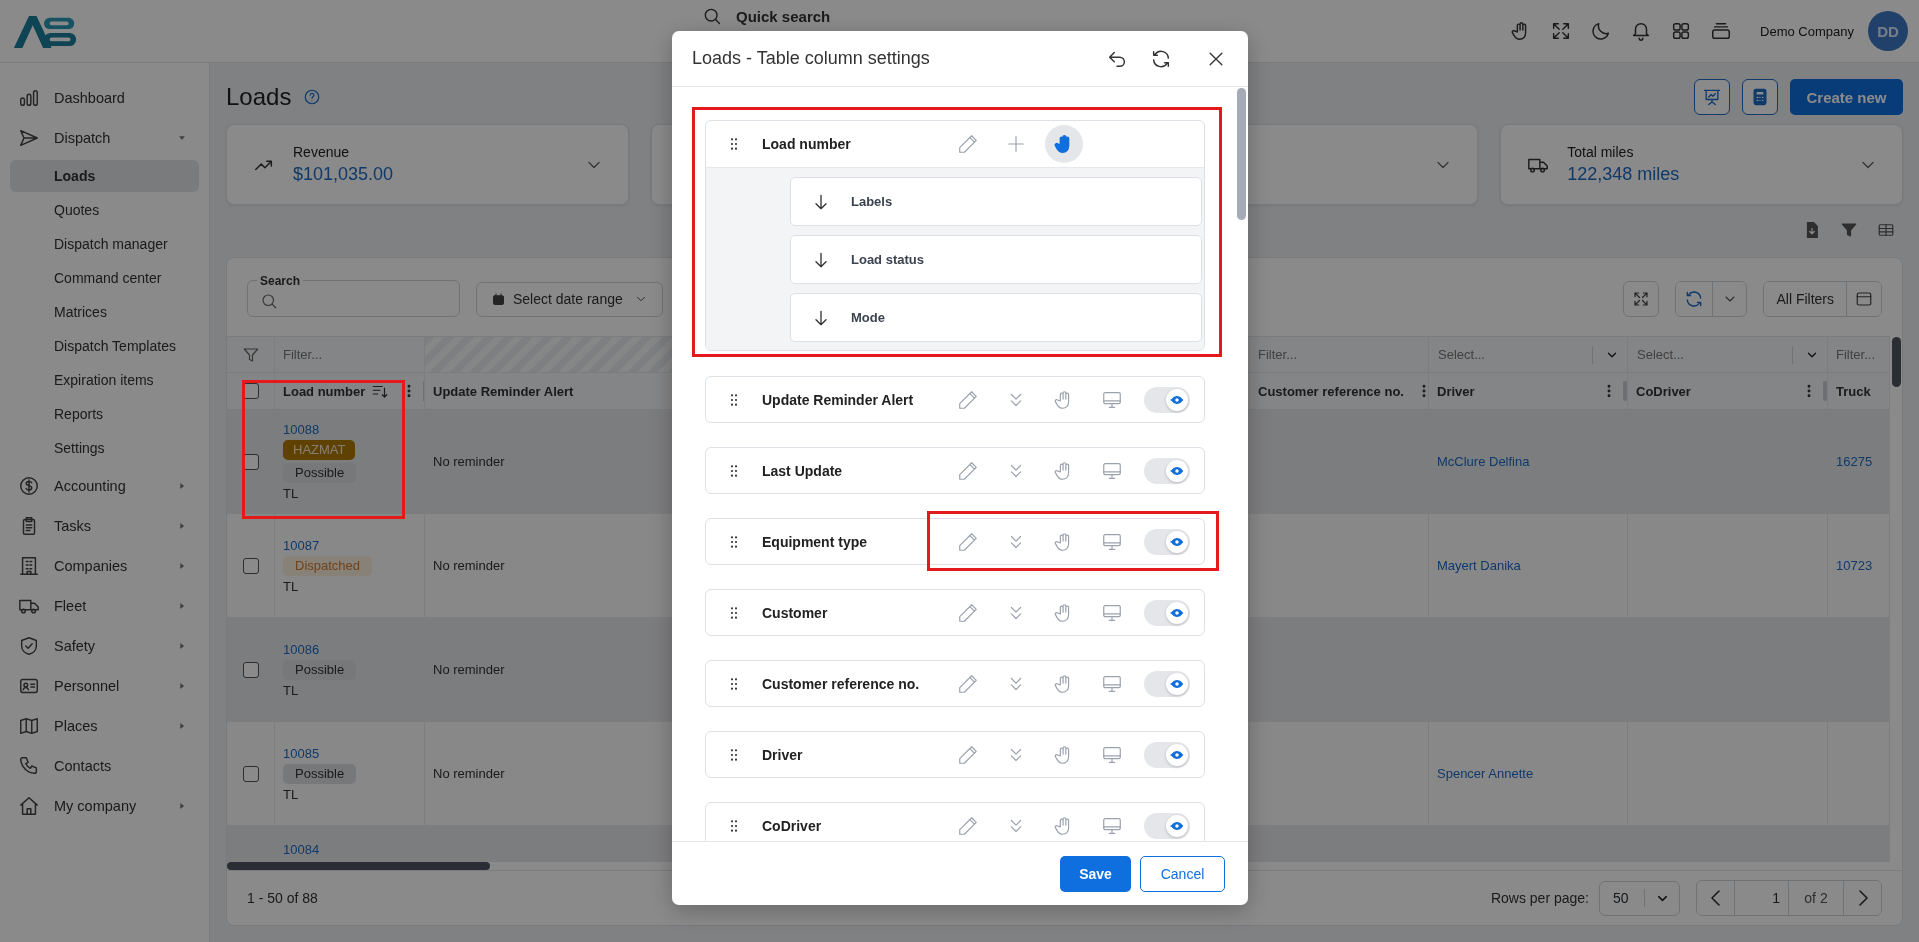 The width and height of the screenshot is (1919, 942). I want to click on rows-per-page-label: Rows per page:, so click(1539, 898).